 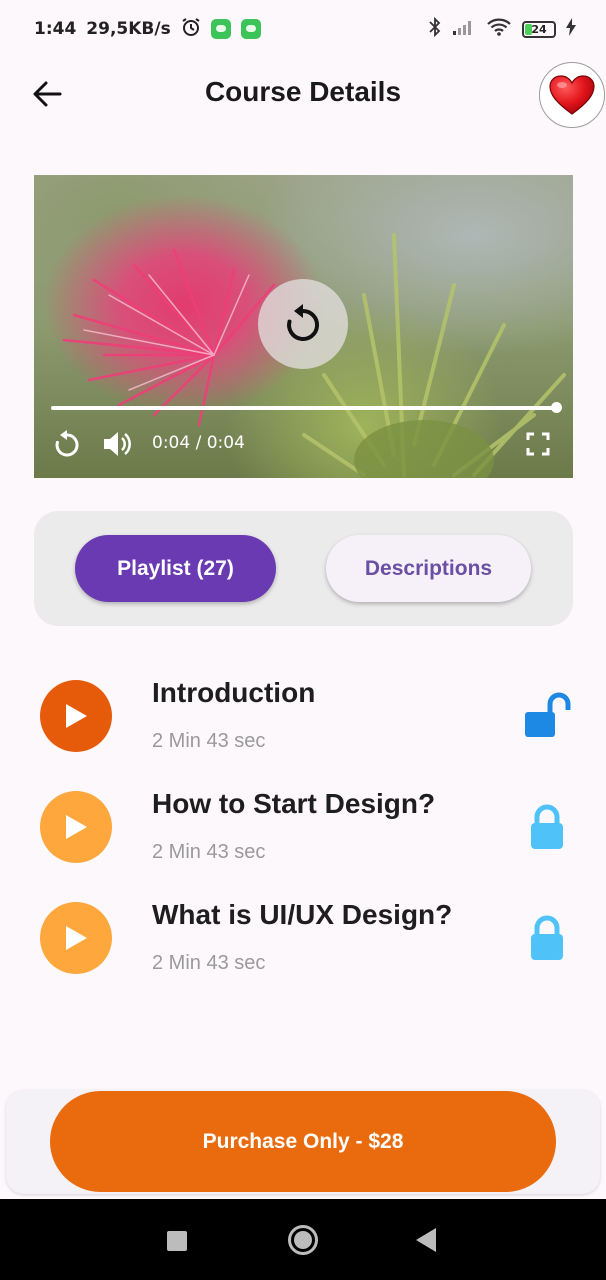 What do you see at coordinates (198, 443) in the screenshot?
I see `video-time: 0:04 / 0:04` at bounding box center [198, 443].